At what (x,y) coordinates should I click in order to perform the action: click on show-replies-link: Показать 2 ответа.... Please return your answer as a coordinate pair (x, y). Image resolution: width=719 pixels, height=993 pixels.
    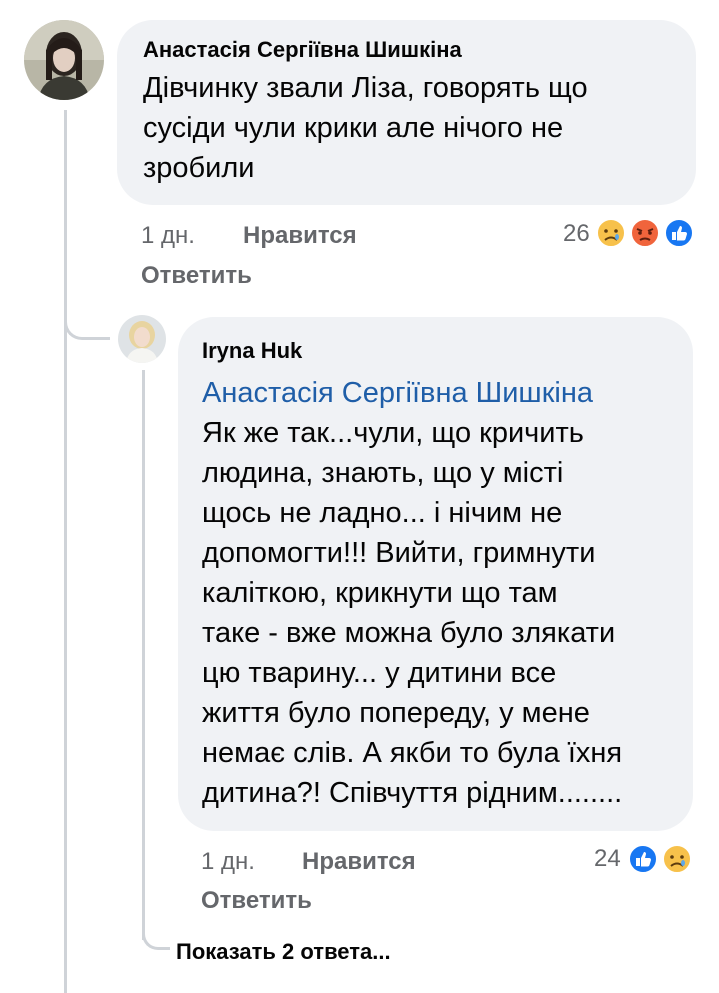
    Looking at the image, I should click on (283, 952).